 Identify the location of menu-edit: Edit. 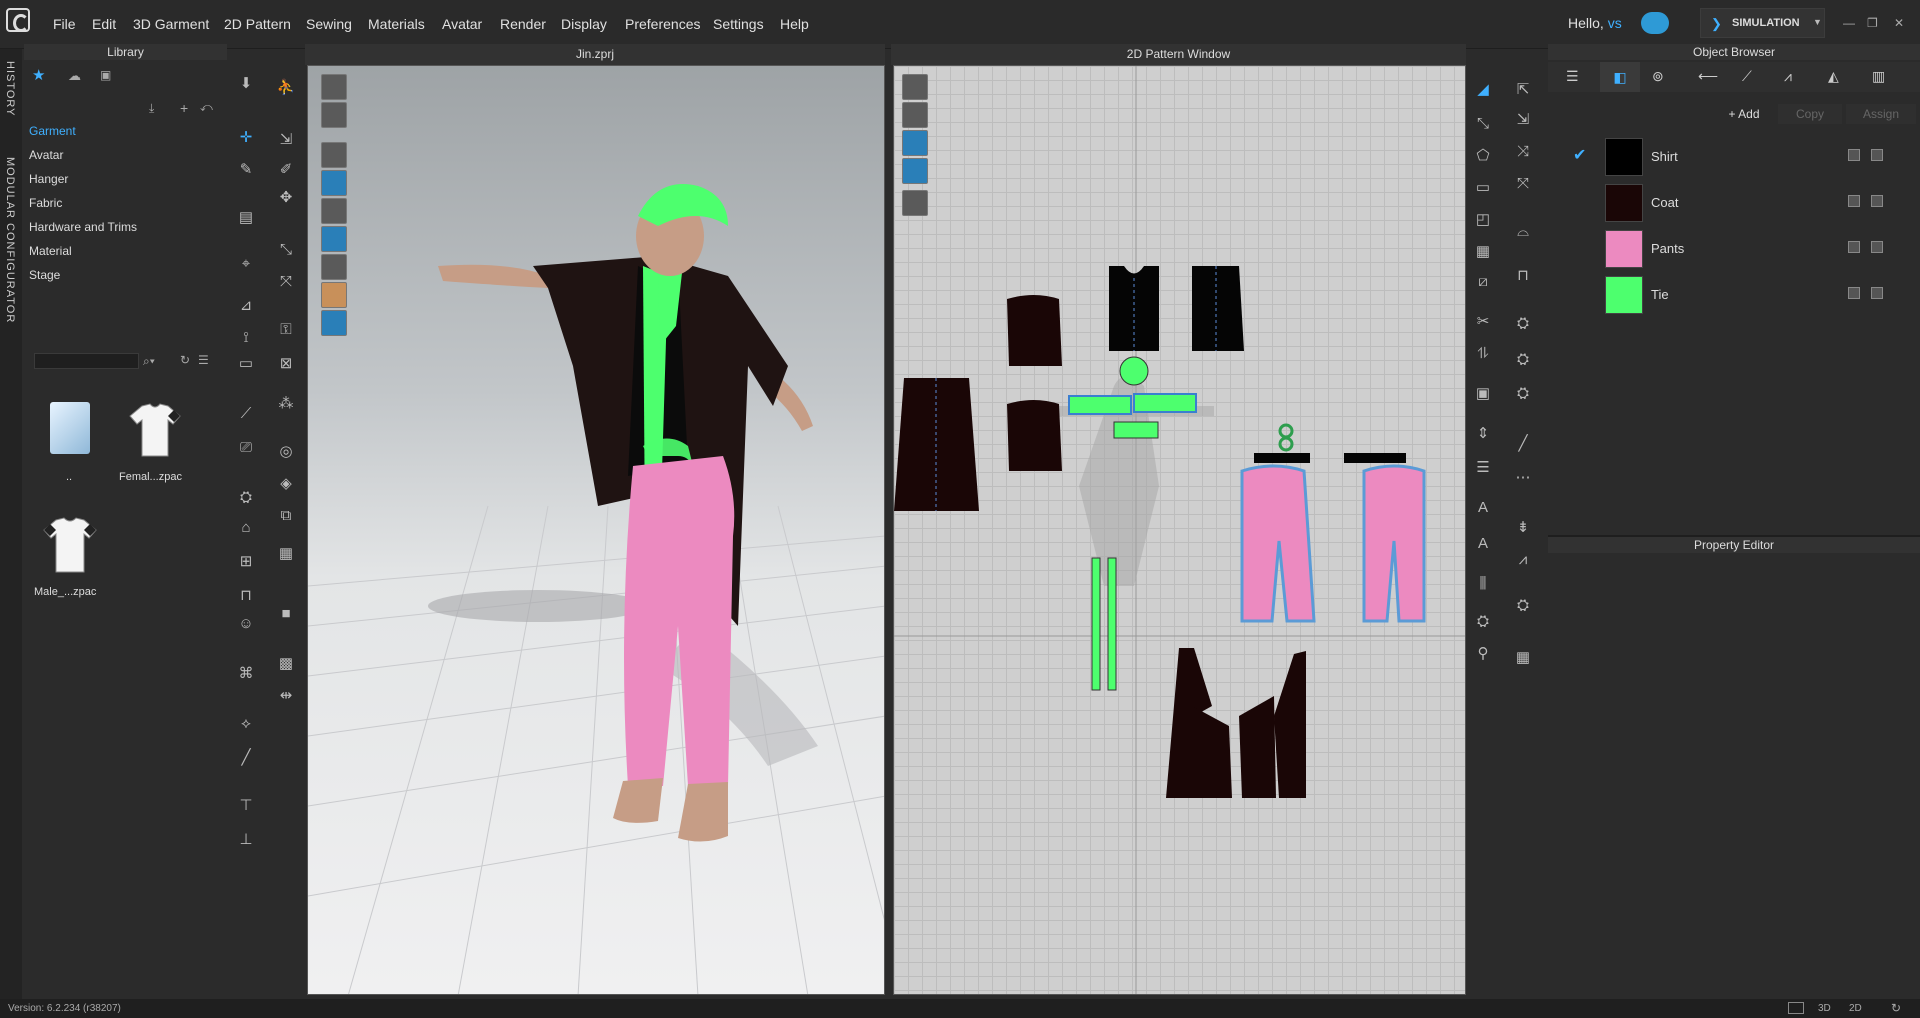
(104, 24).